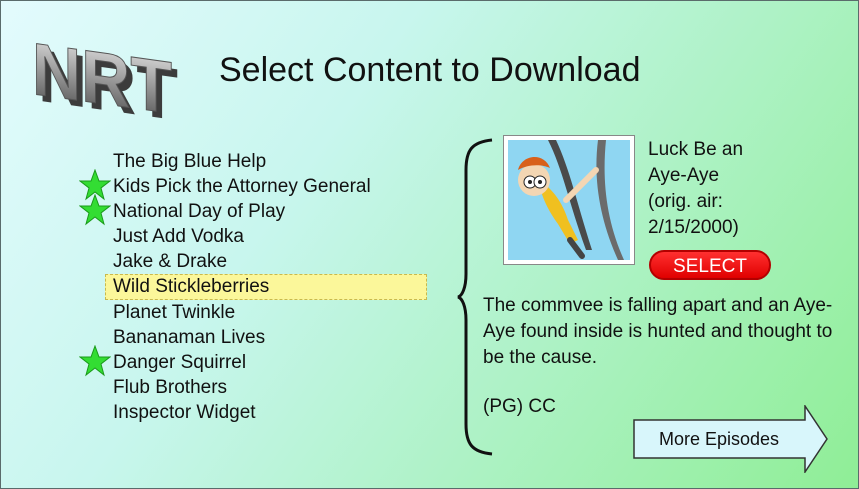 Image resolution: width=859 pixels, height=489 pixels. What do you see at coordinates (710, 265) in the screenshot?
I see `select-button: SELECT` at bounding box center [710, 265].